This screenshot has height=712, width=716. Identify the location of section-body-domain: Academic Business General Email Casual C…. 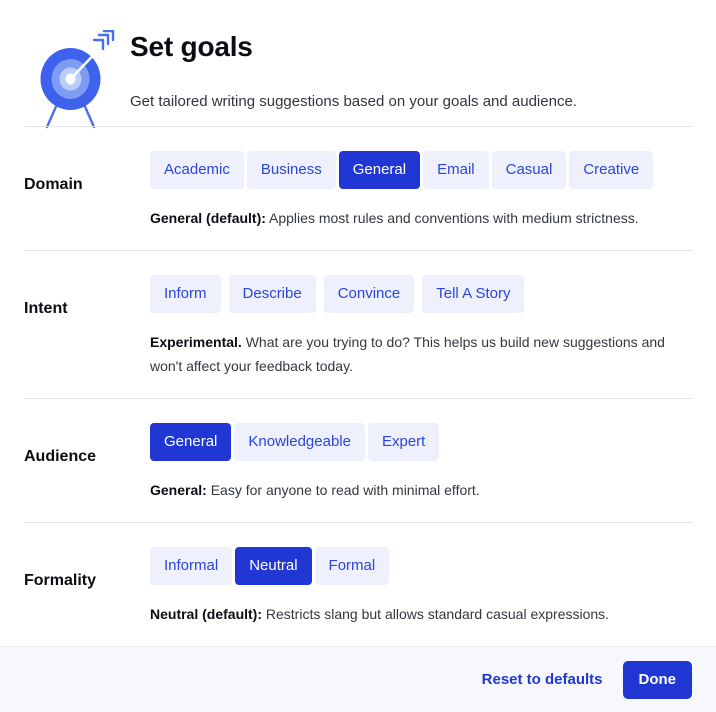
(421, 189).